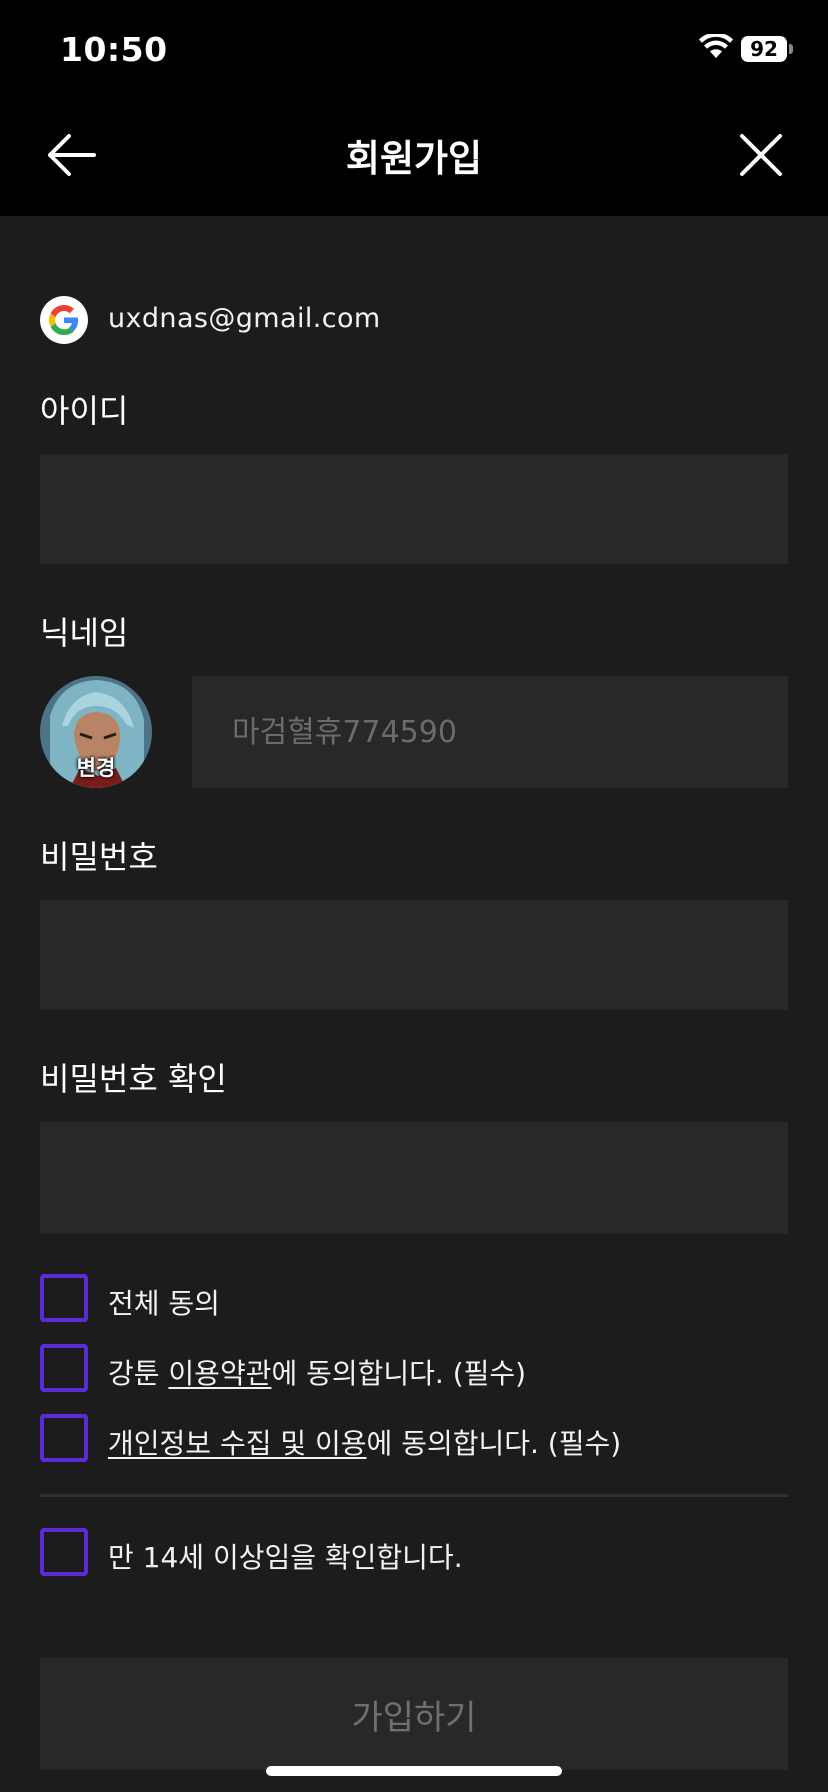  What do you see at coordinates (96, 732) in the screenshot?
I see `avatar: 변경` at bounding box center [96, 732].